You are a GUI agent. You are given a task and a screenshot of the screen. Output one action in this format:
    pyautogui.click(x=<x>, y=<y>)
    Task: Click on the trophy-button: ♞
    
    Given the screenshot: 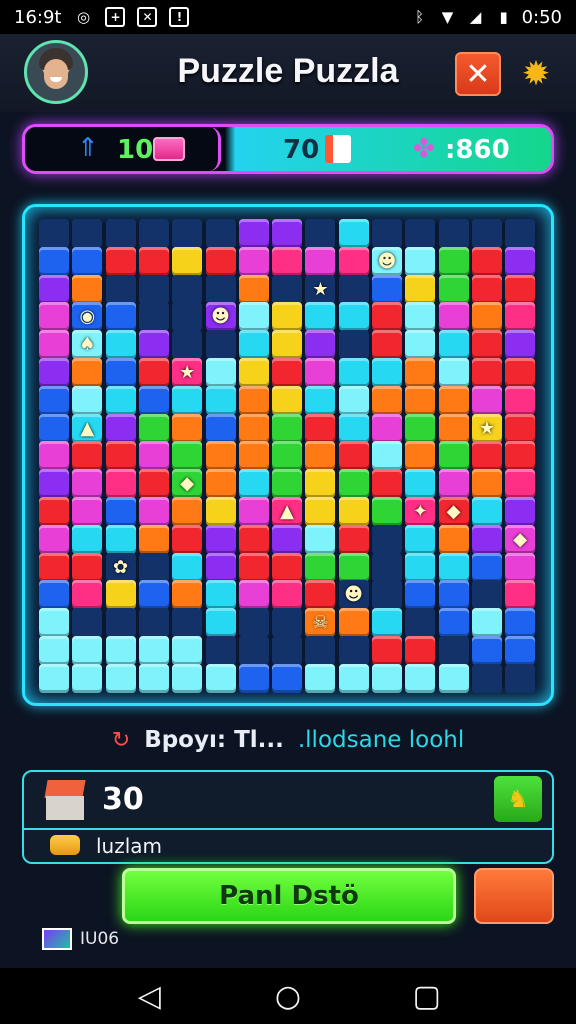 What is the action you would take?
    pyautogui.click(x=518, y=799)
    